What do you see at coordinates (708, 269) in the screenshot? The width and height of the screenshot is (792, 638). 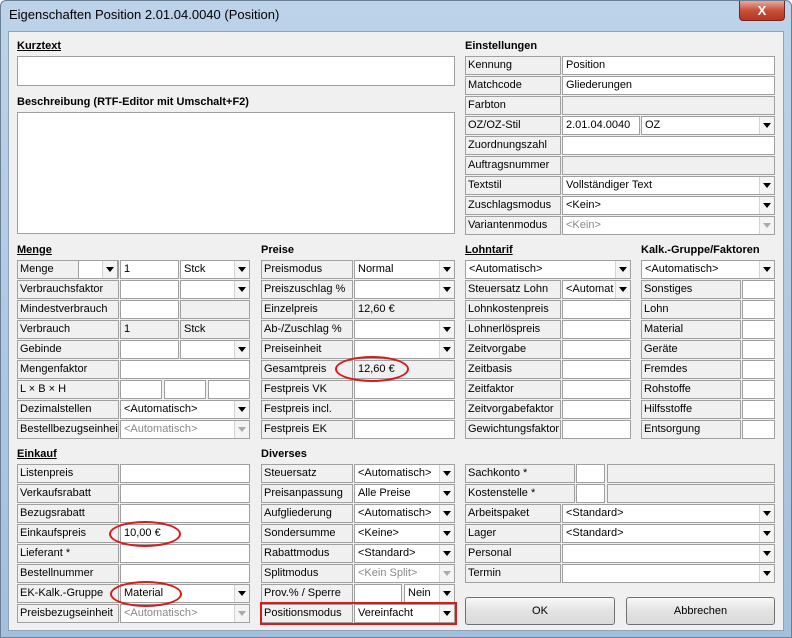 I see `kalk-gruppe-dropdown: <Automatisch>` at bounding box center [708, 269].